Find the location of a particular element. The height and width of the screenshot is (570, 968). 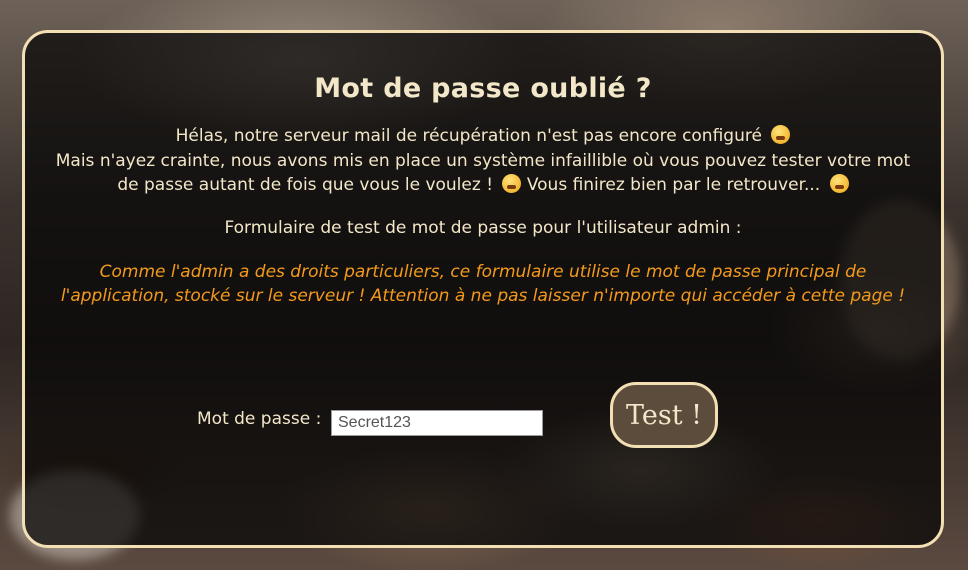

test-button: Test ! is located at coordinates (664, 415).